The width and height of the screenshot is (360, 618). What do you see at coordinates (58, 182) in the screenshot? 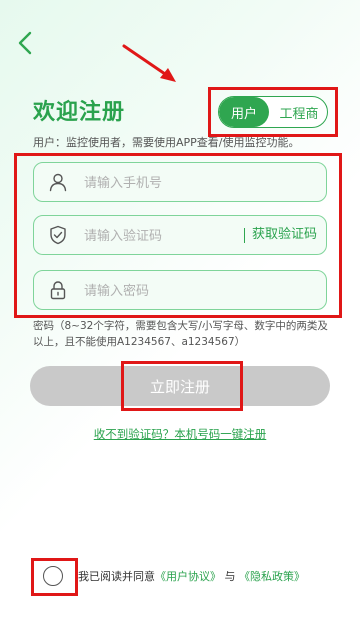
I see `user-icon` at bounding box center [58, 182].